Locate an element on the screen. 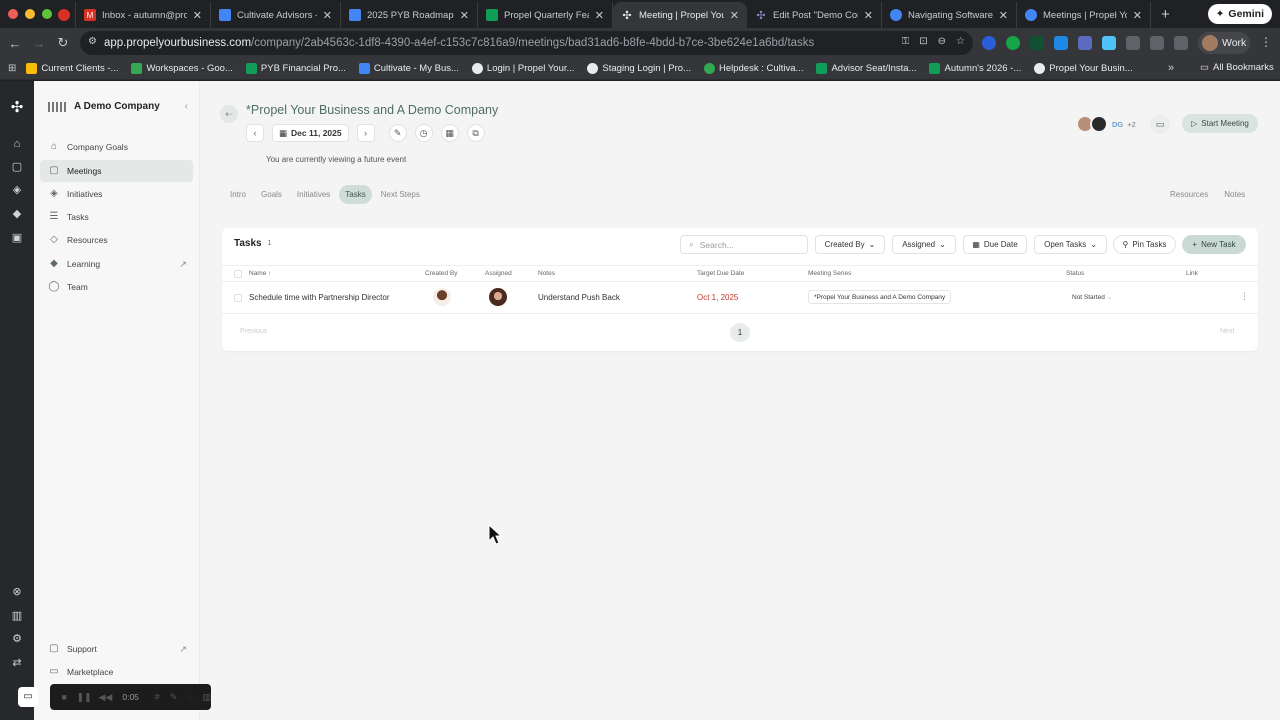 Image resolution: width=1280 pixels, height=720 pixels. sidebar-item-initiatives: ◈ Initiatives is located at coordinates (116, 194).